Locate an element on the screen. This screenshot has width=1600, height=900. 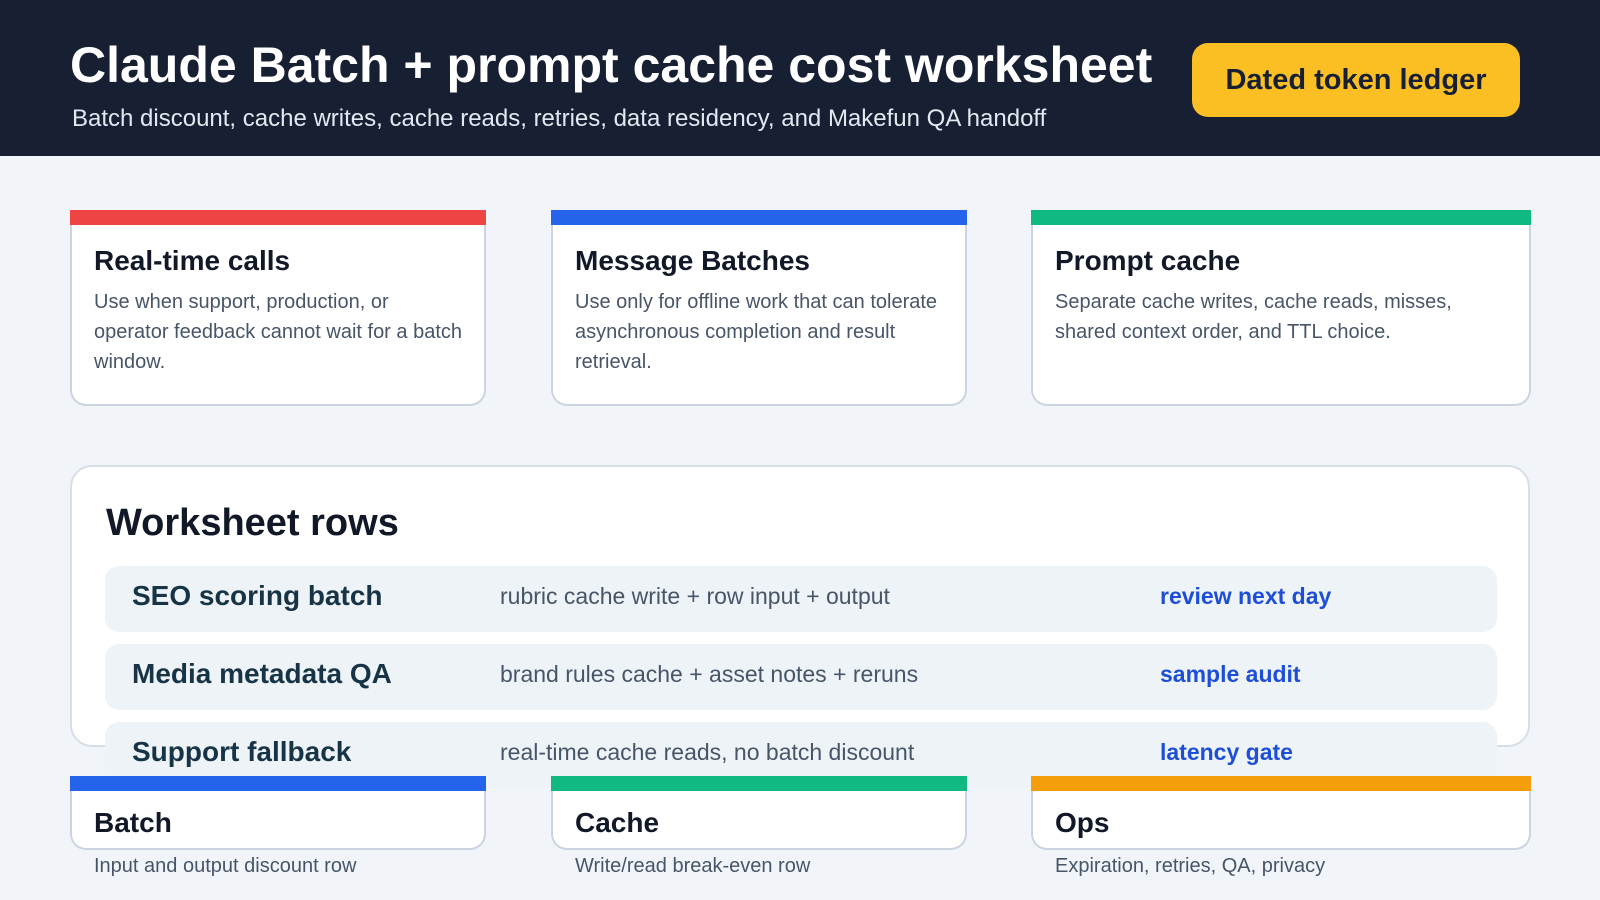
card-title: Real-time calls is located at coordinates (192, 260).